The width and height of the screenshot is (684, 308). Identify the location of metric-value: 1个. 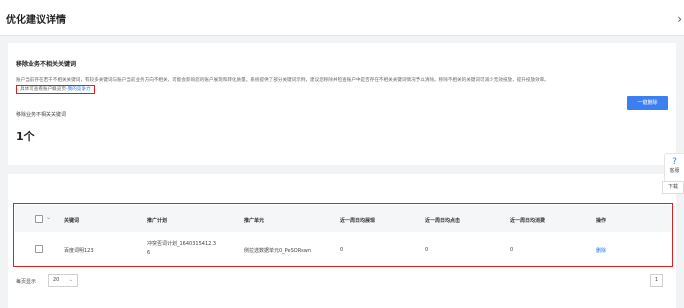
(25, 136).